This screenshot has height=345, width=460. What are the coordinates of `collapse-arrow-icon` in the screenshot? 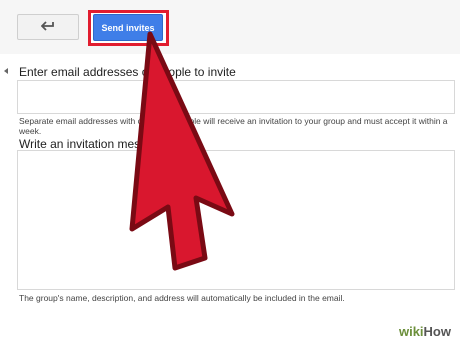 It's located at (6, 71).